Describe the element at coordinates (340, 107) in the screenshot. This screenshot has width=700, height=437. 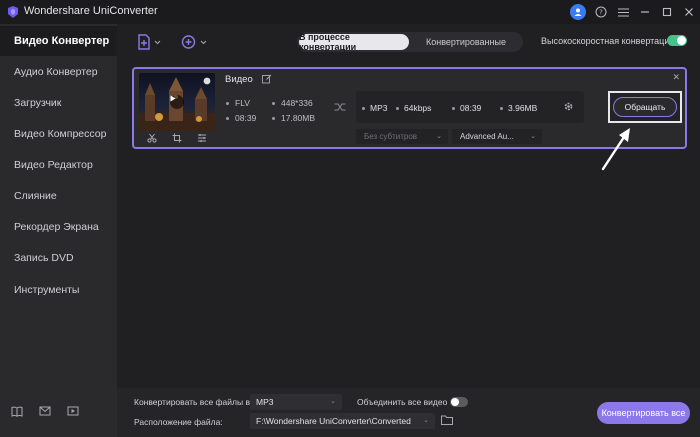
I see `convert-arrow-icon` at that location.